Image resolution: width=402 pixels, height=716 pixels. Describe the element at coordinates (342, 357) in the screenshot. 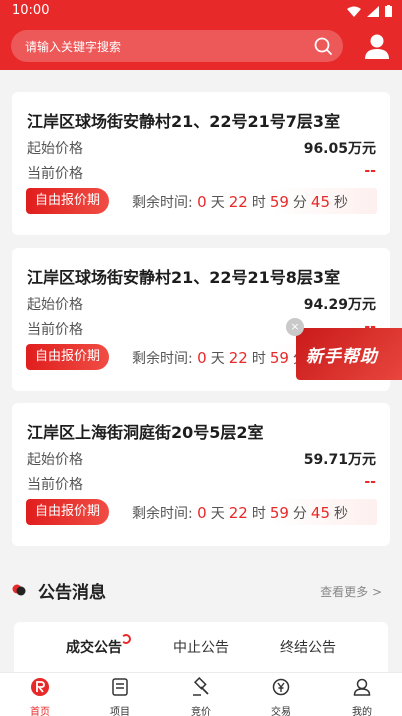

I see `help-badge-label: 新手帮助` at that location.